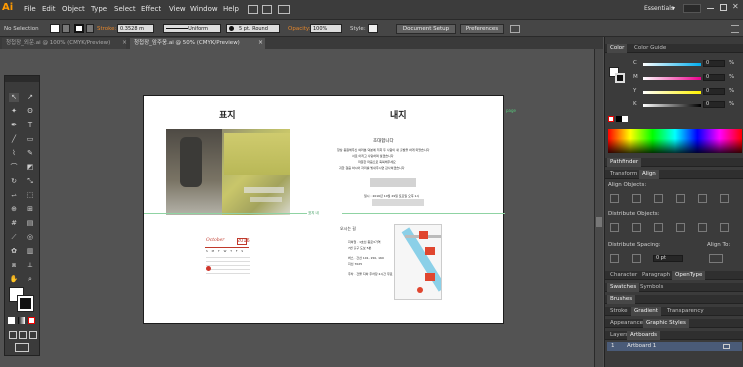  What do you see at coordinates (13, 335) in the screenshot?
I see `draw-normal-icon` at bounding box center [13, 335].